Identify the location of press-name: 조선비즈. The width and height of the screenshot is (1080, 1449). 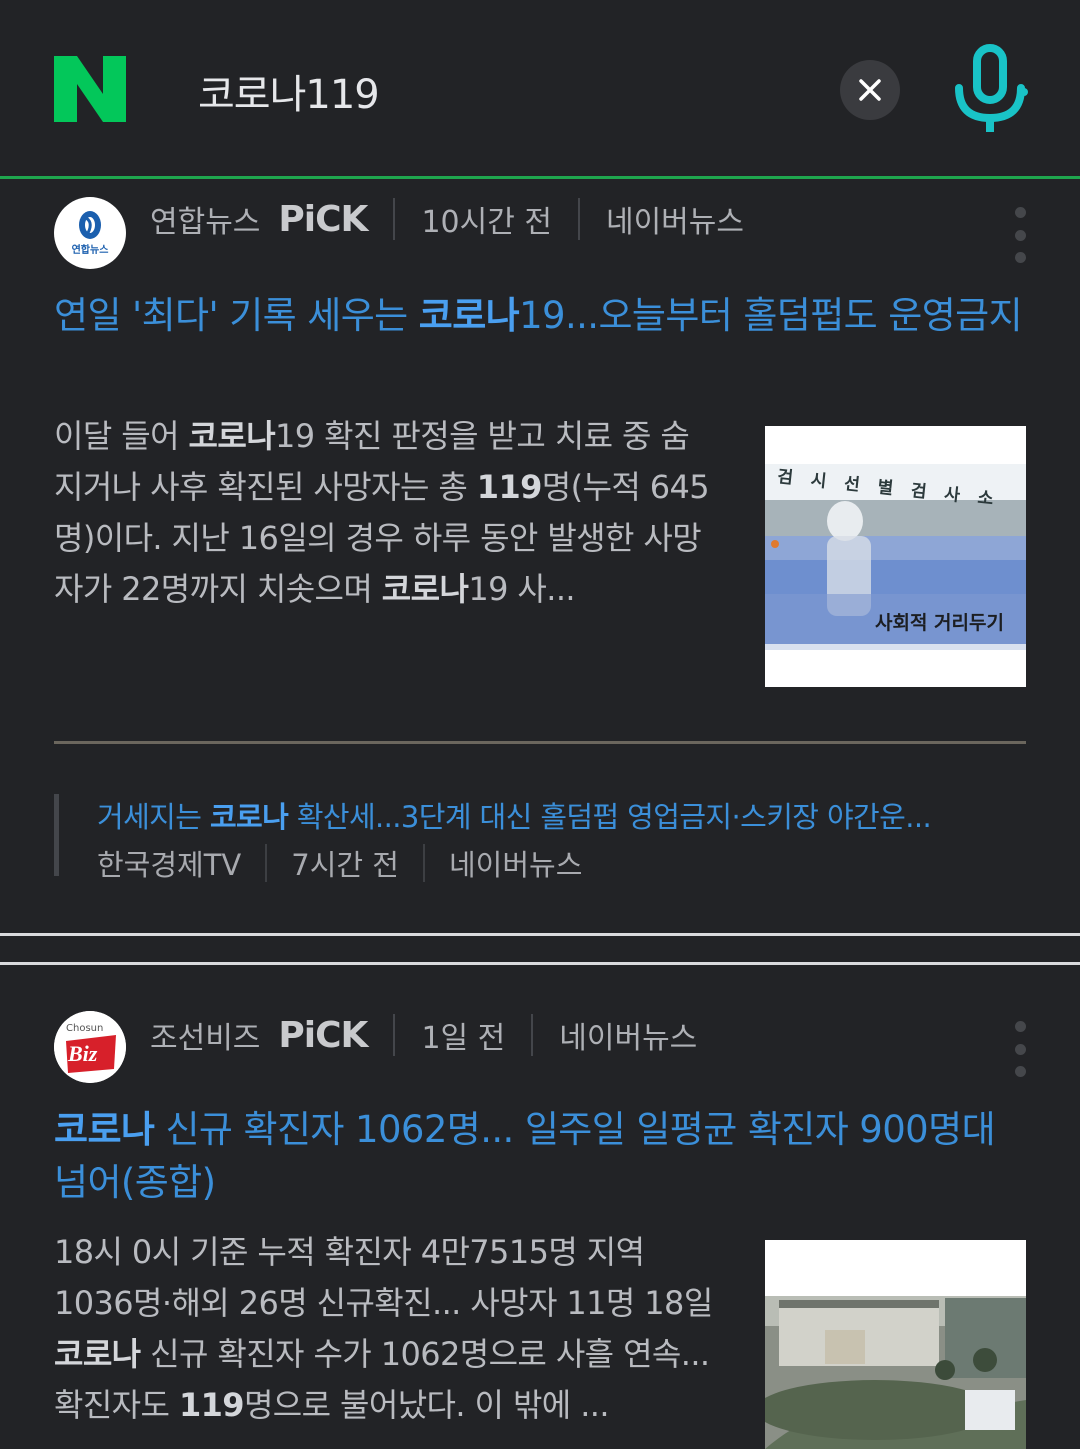
(205, 1035).